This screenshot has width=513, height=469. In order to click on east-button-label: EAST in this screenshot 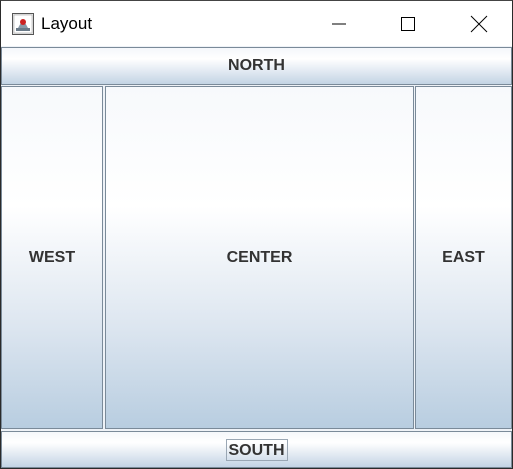, I will do `click(463, 257)`.